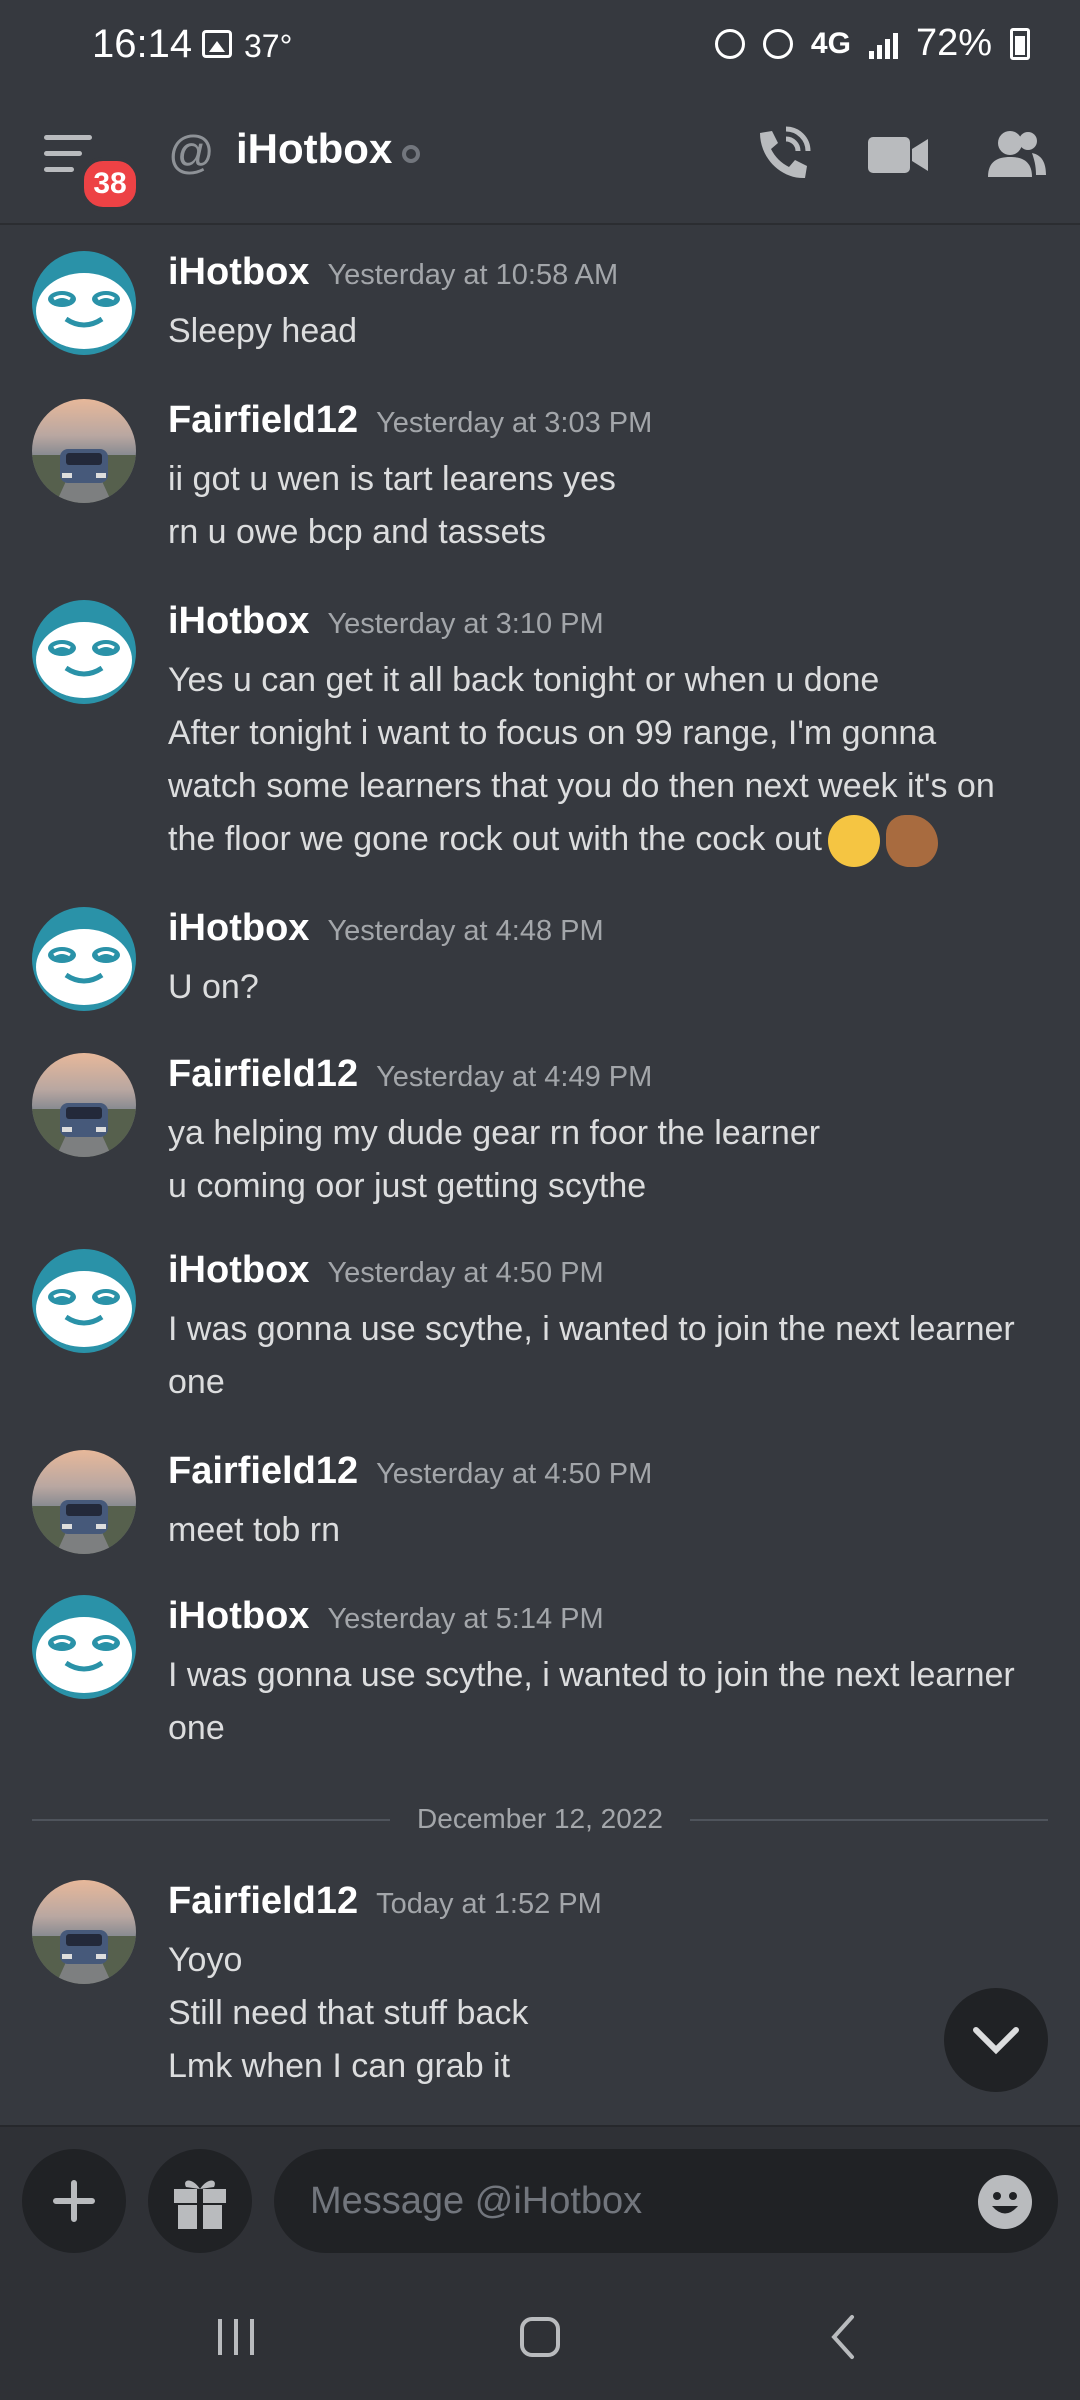  What do you see at coordinates (465, 624) in the screenshot?
I see `message-timestamp: Yesterday at 3:10 PM` at bounding box center [465, 624].